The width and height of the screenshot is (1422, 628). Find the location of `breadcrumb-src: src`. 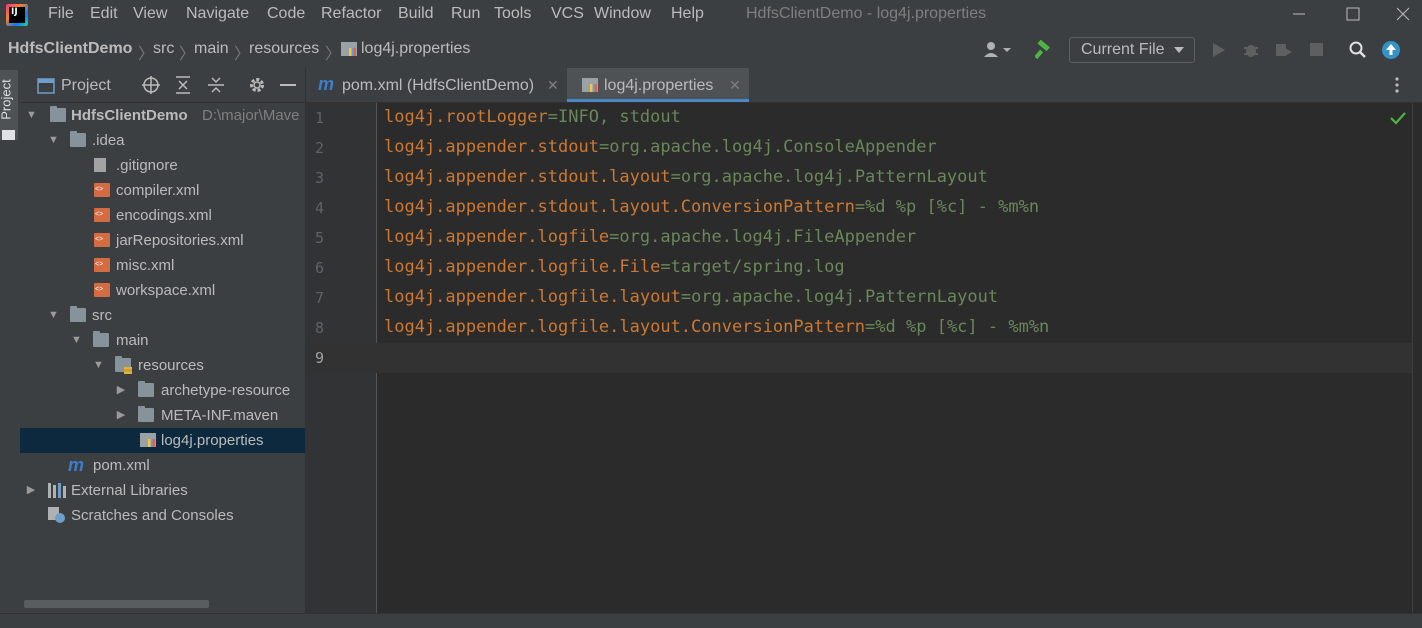

breadcrumb-src: src is located at coordinates (163, 49).